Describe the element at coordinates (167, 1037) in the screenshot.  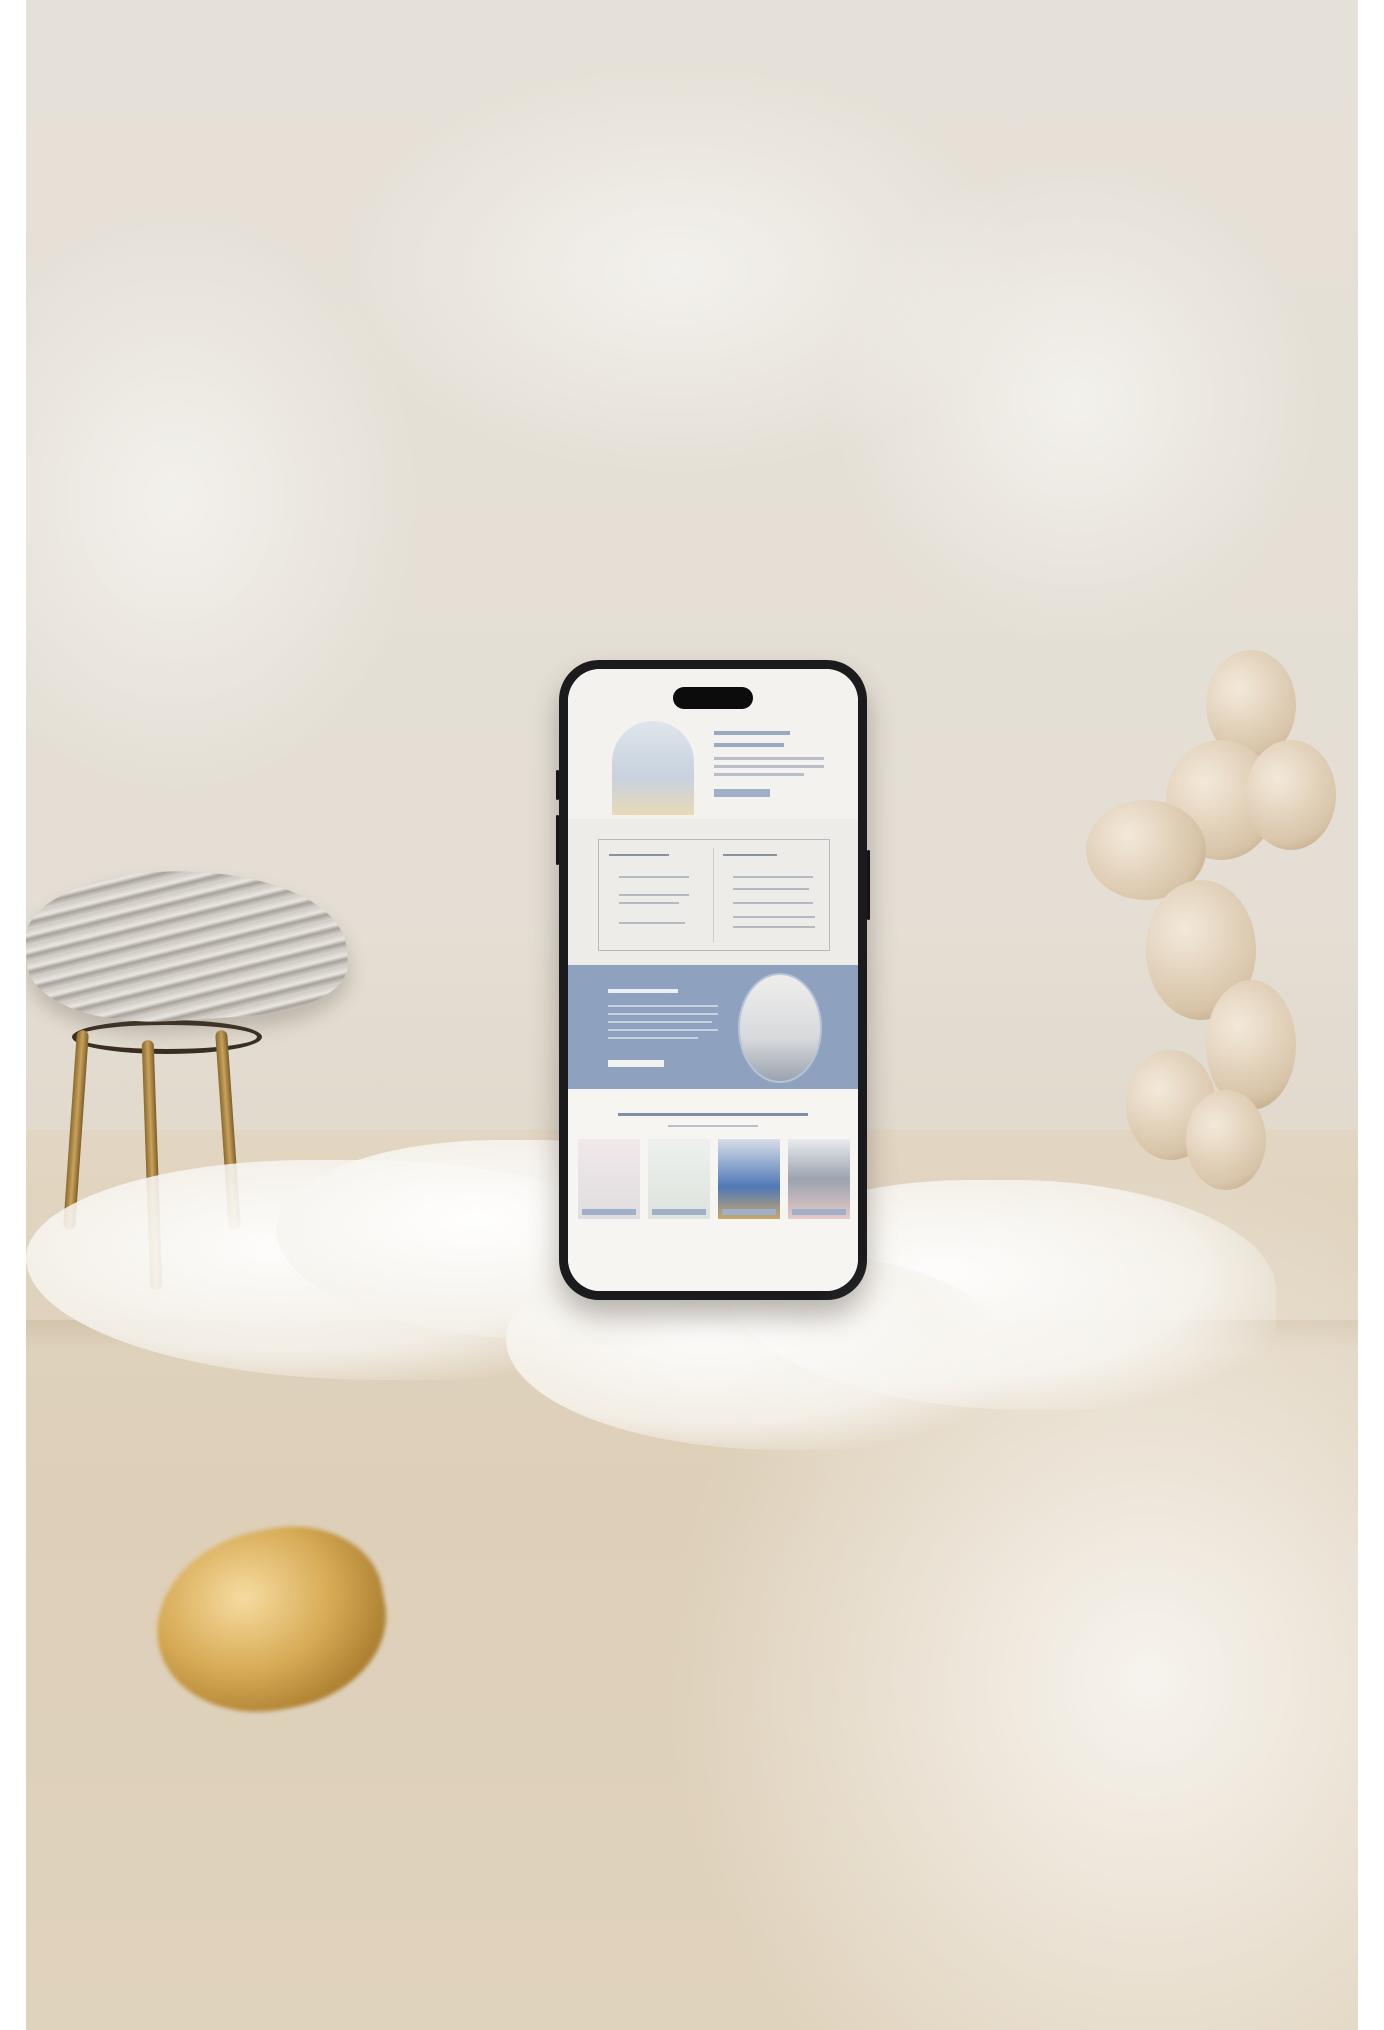
I see `stand-ring` at that location.